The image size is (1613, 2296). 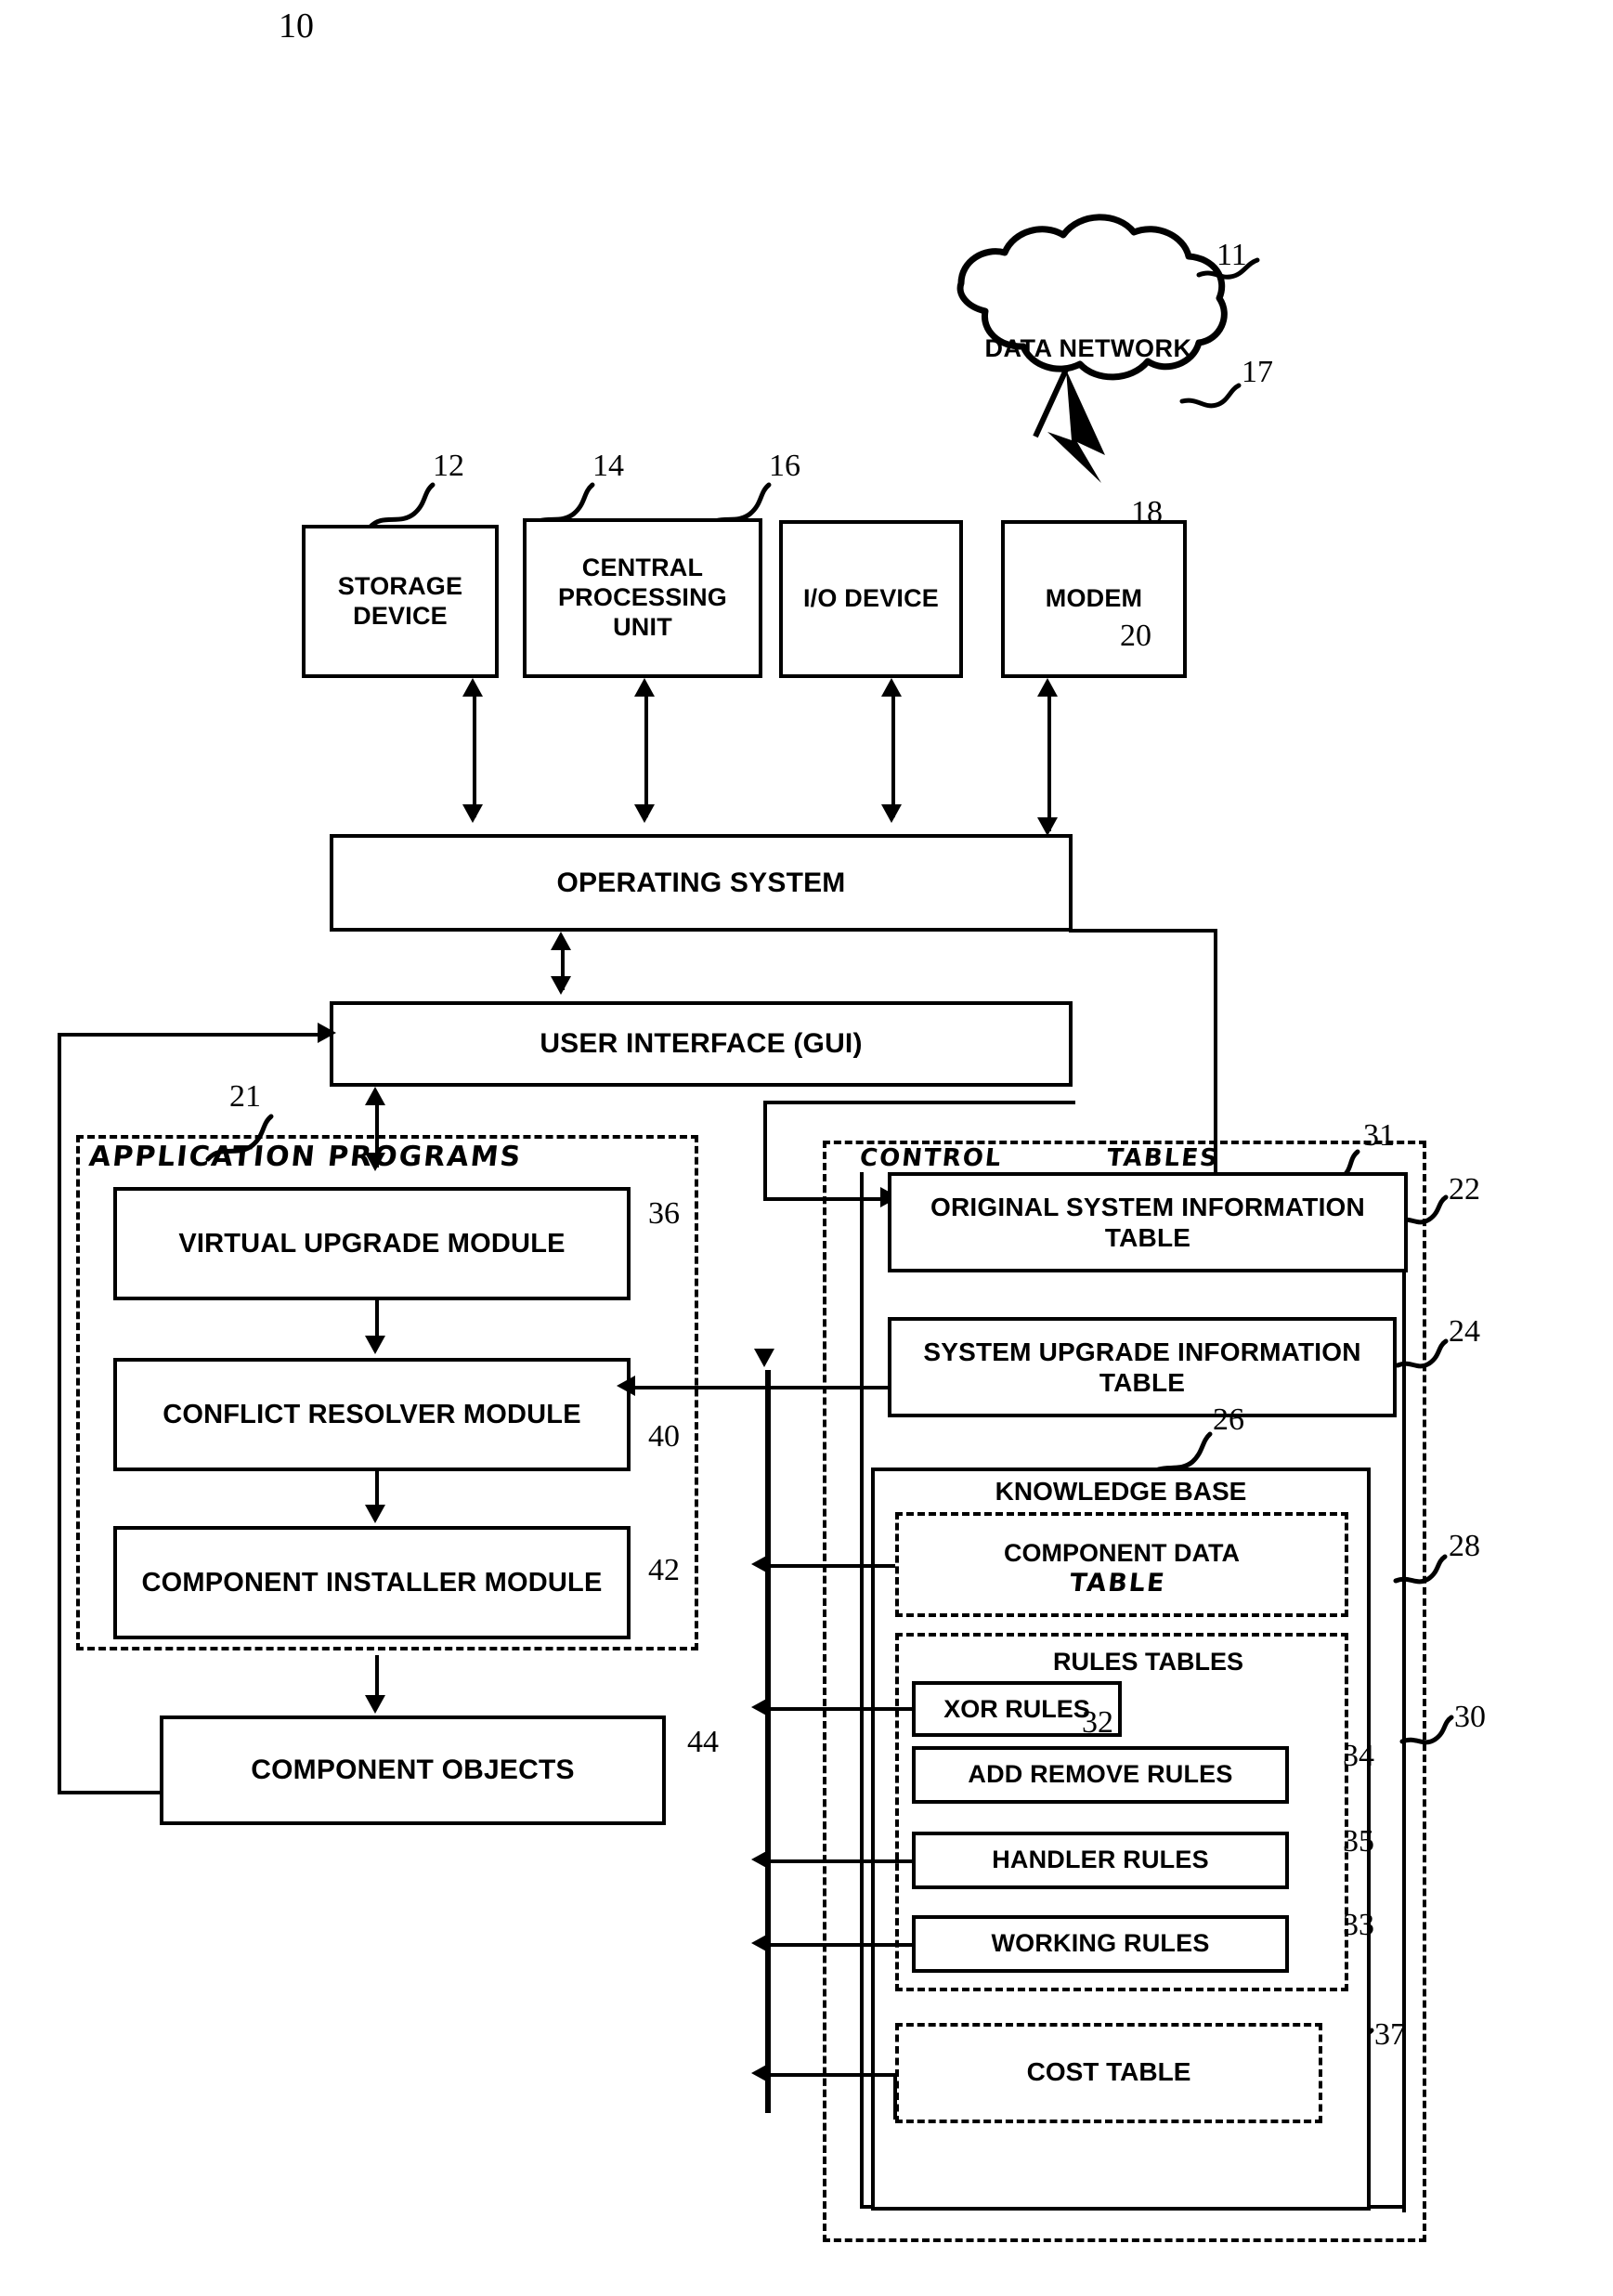 What do you see at coordinates (561, 985) in the screenshot?
I see `arrowhead-down-os-gui` at bounding box center [561, 985].